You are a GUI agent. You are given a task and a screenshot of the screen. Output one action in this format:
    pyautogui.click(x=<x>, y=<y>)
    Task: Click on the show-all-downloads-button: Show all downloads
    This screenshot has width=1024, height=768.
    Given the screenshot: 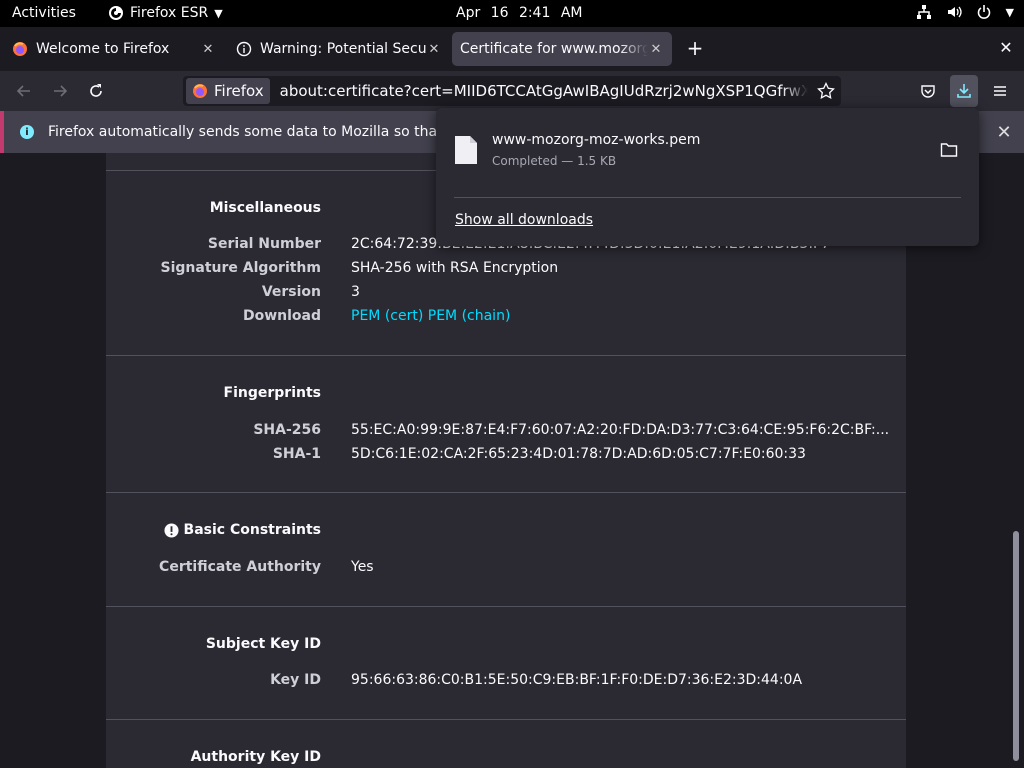 What is the action you would take?
    pyautogui.click(x=524, y=220)
    